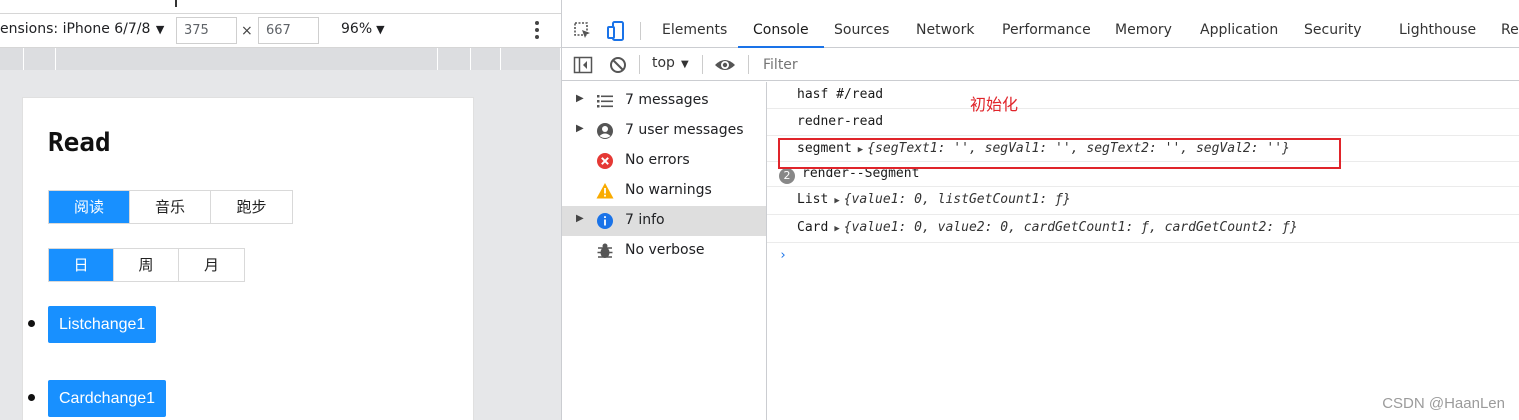 This screenshot has width=1519, height=420. What do you see at coordinates (783, 255) in the screenshot?
I see `console-prompt: ›` at bounding box center [783, 255].